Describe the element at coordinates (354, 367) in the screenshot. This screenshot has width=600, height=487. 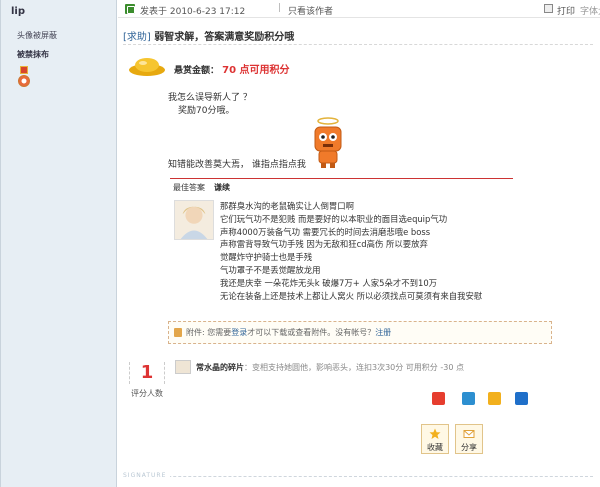
I see `rating-reason: ：变相支持她圆他，影响恶头，连扣3次30分 可用积分 -30 点` at that location.